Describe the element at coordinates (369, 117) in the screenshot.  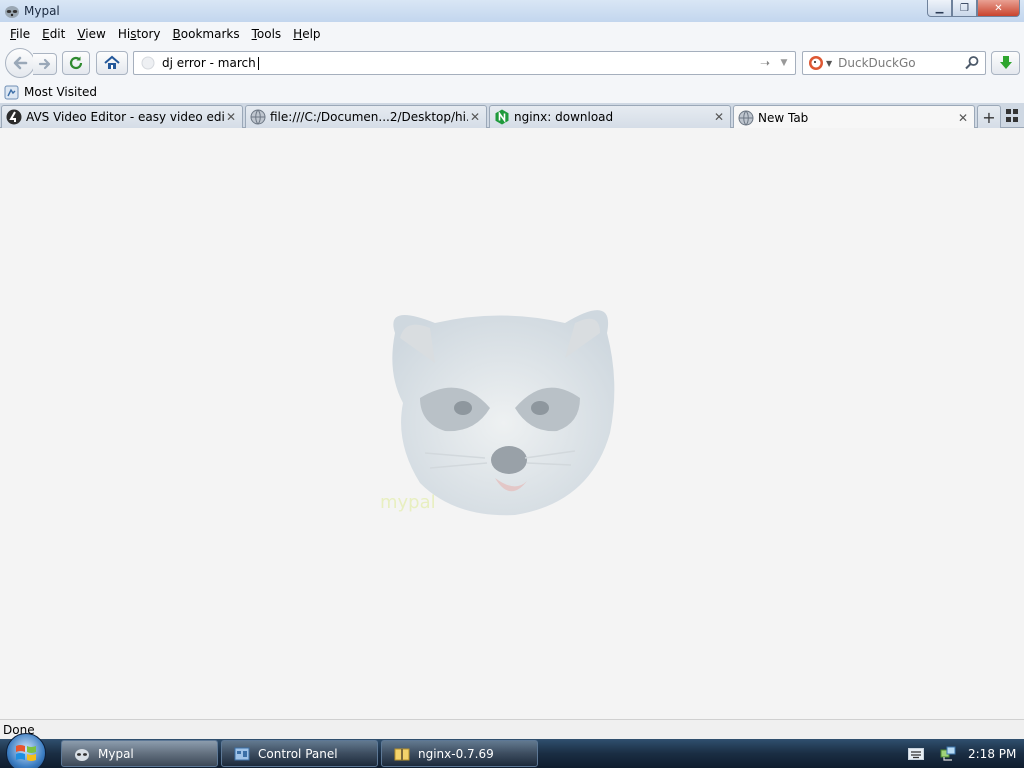
I see `tab-label: file:///C:/Documen...2/Desktop/hi.html` at that location.